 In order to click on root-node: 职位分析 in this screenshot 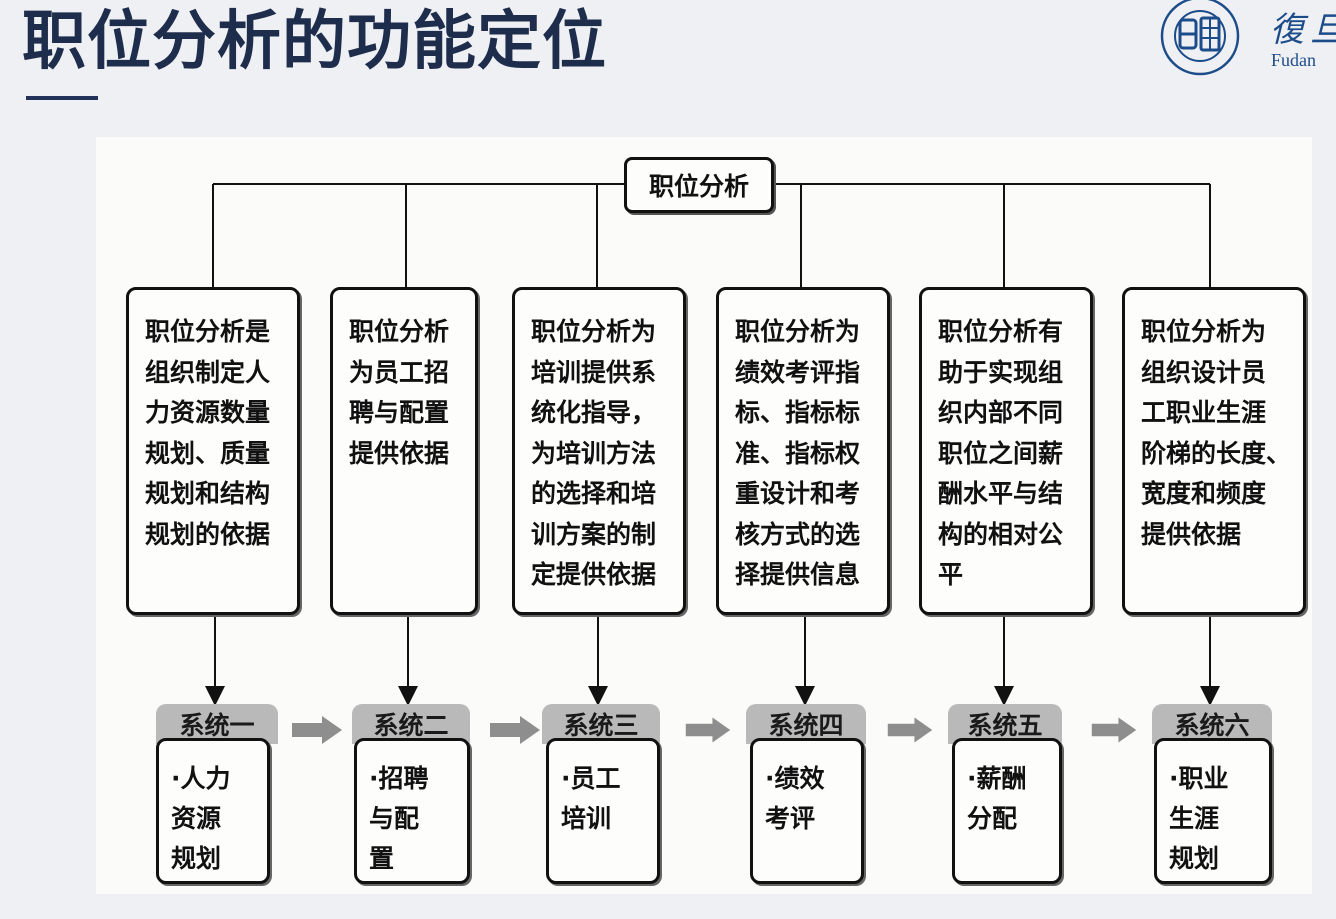, I will do `click(699, 185)`.